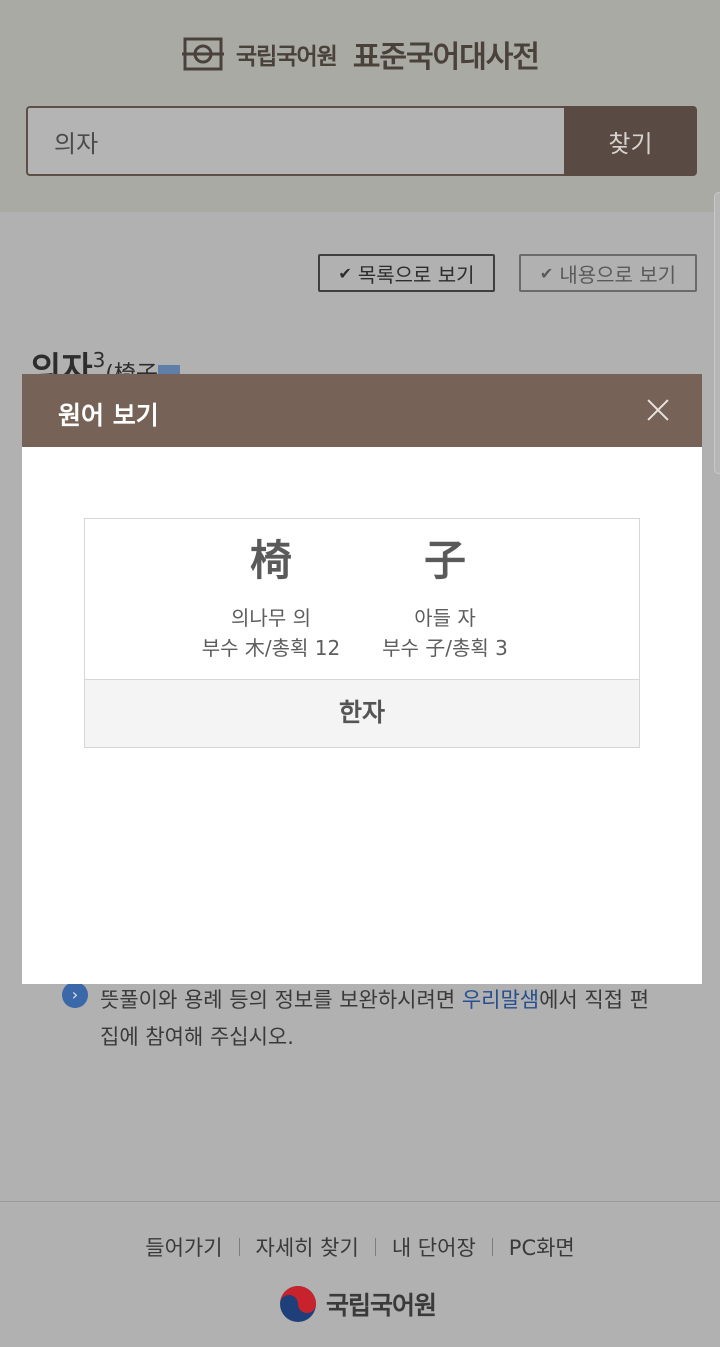 The height and width of the screenshot is (1347, 720). What do you see at coordinates (445, 618) in the screenshot?
I see `hanja-reading: 아들 자` at bounding box center [445, 618].